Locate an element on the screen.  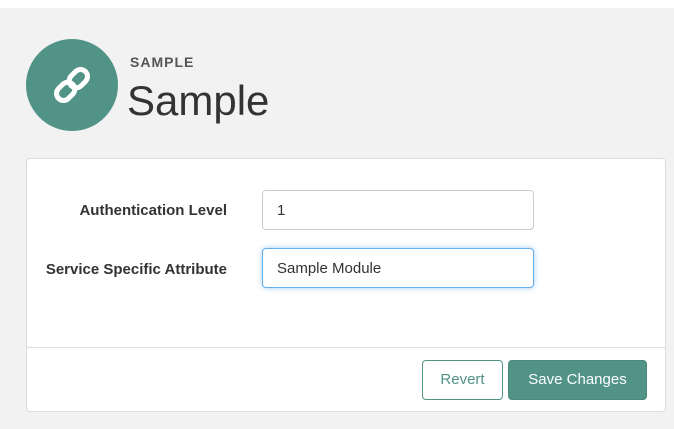
link-icon is located at coordinates (72, 85).